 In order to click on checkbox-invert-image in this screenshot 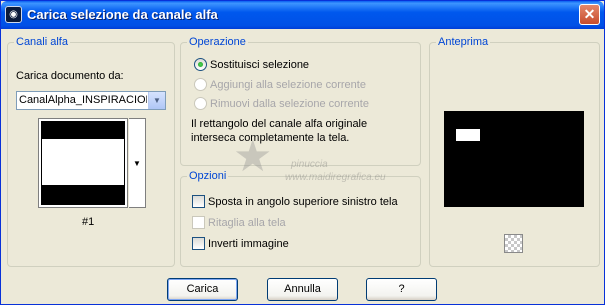, I will do `click(198, 243)`.